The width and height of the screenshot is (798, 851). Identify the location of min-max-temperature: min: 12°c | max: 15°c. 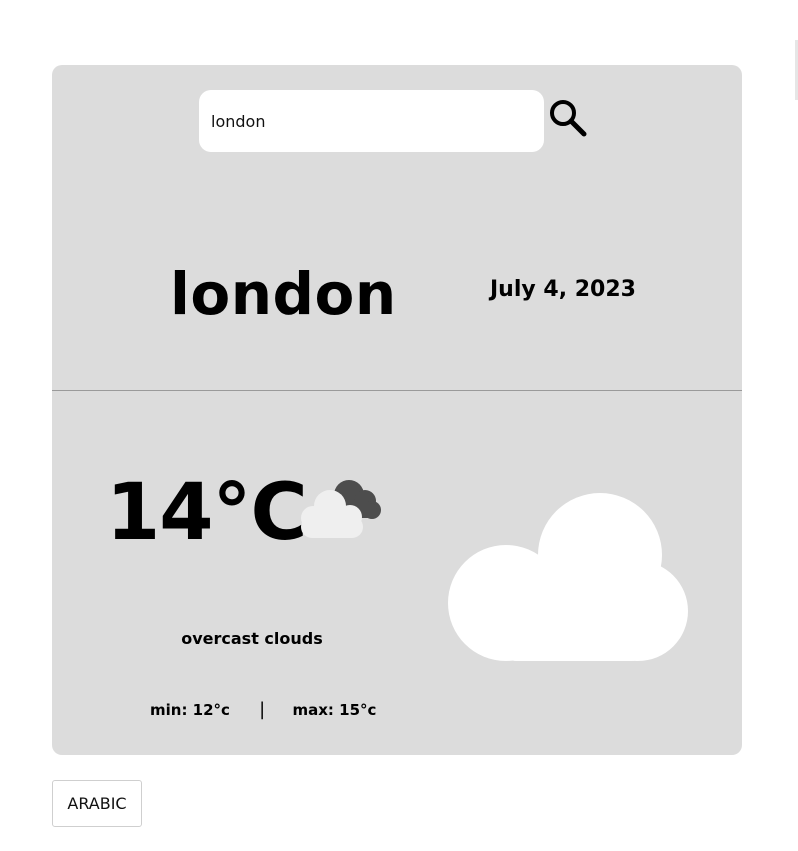
(263, 709).